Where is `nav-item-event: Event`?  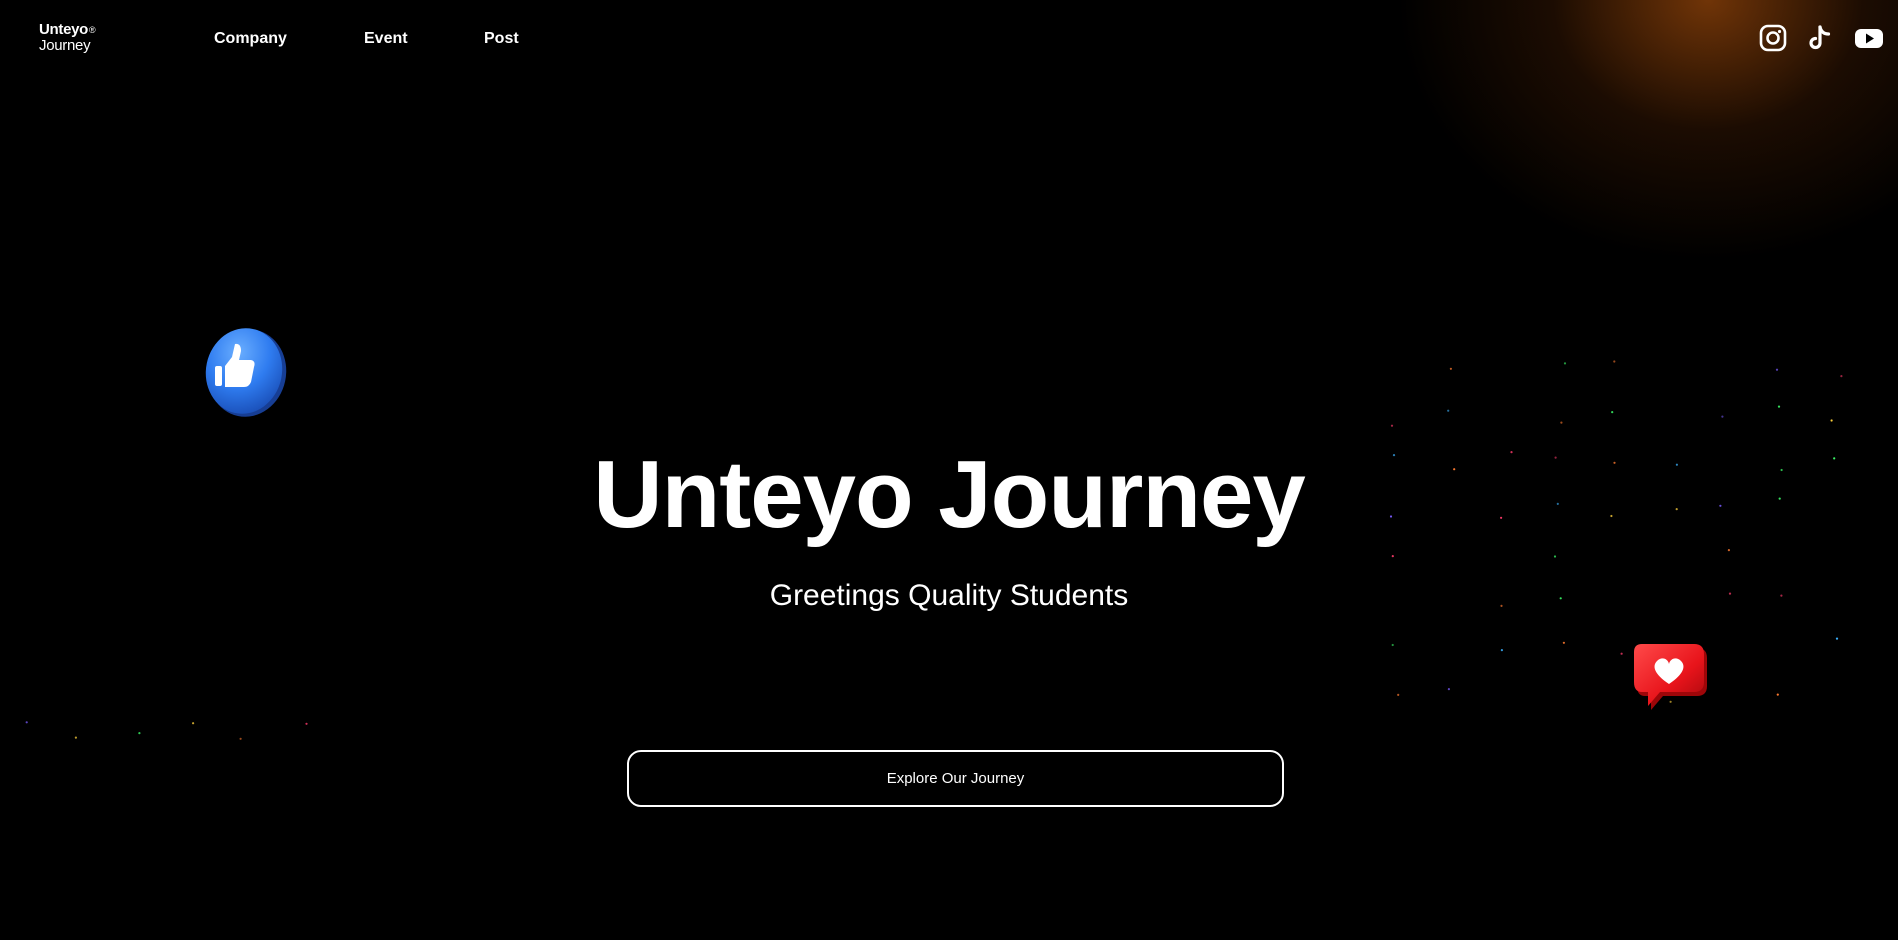
nav-item-event: Event is located at coordinates (386, 39).